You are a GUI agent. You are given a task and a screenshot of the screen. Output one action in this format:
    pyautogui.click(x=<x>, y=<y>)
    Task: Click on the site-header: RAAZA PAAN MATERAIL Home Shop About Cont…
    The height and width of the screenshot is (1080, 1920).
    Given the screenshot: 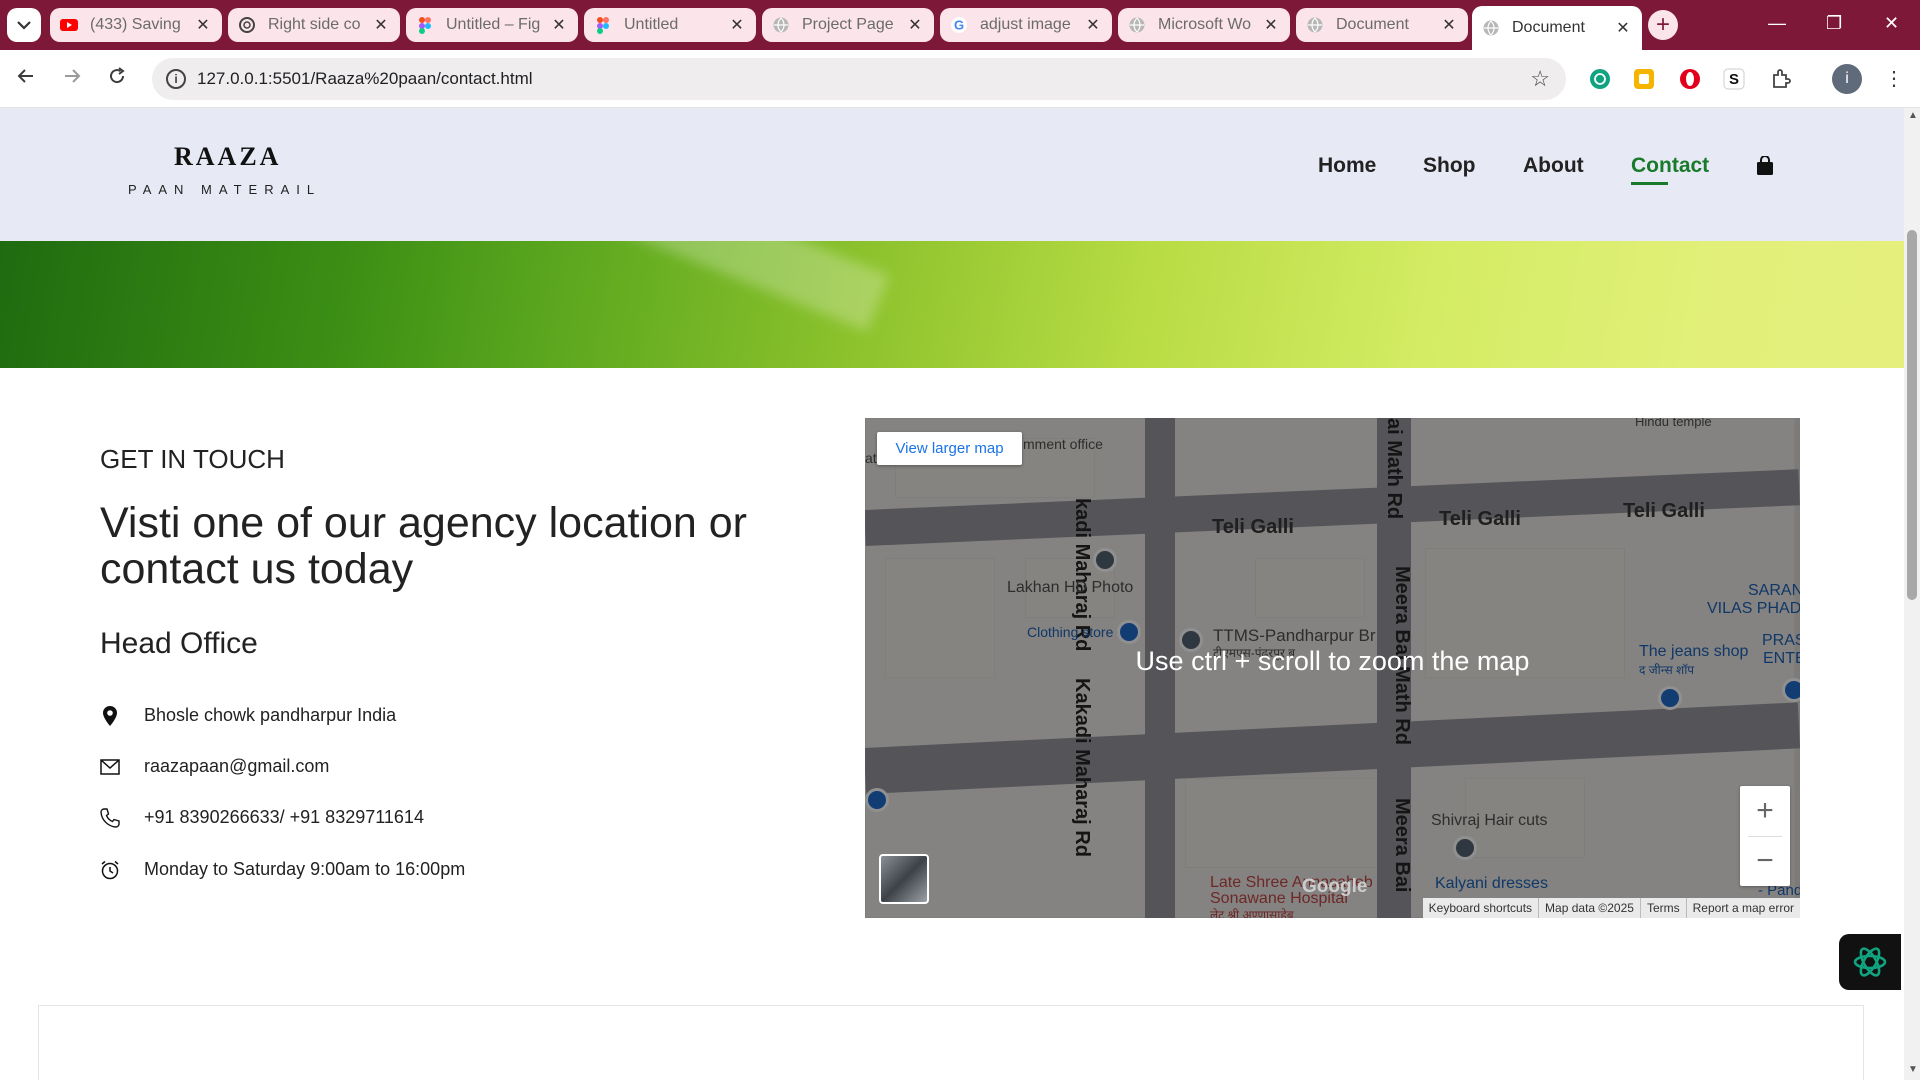 What is the action you would take?
    pyautogui.click(x=952, y=174)
    